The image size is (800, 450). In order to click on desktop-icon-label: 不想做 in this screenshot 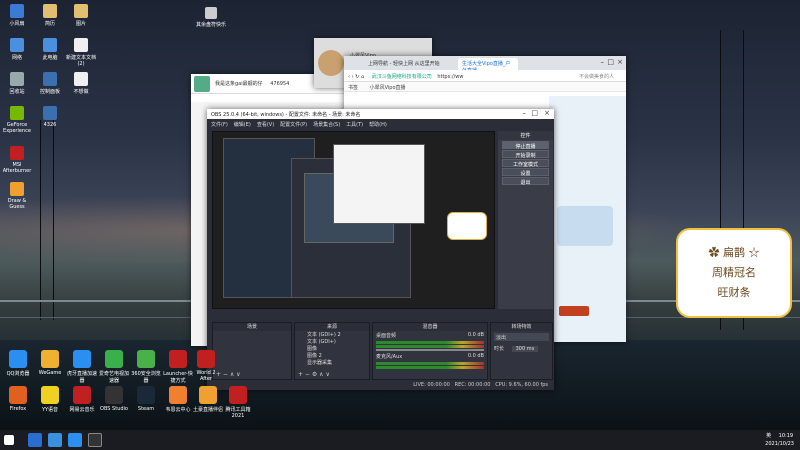, I will do `click(81, 92)`.